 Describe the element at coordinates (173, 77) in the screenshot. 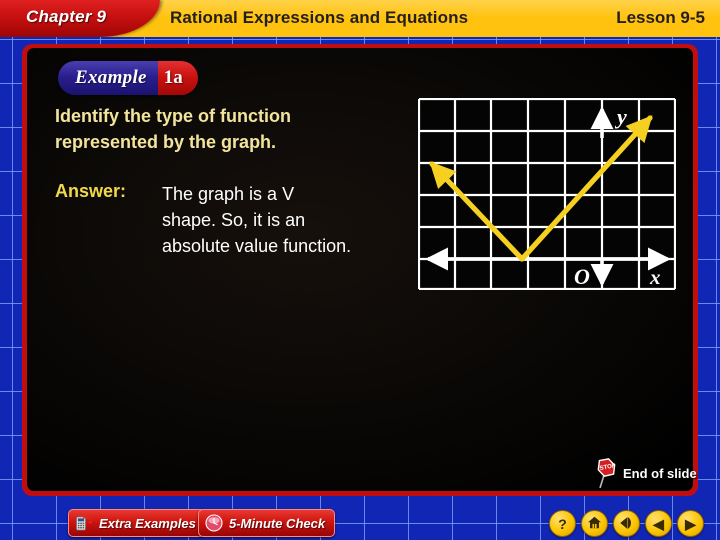

I see `example-badge-number: 1a` at that location.